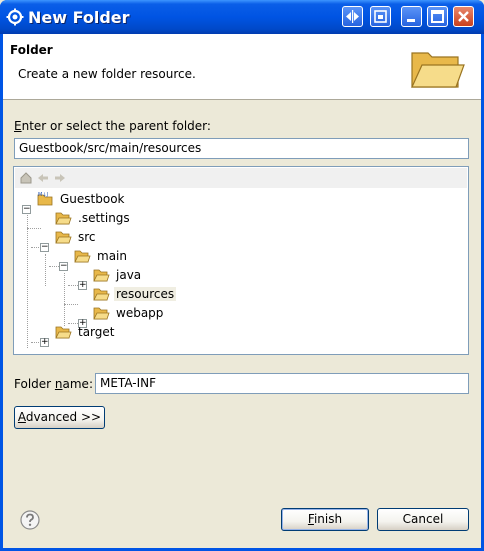 The width and height of the screenshot is (484, 551). I want to click on wizard-header: Folder Create a new folder resource., so click(242, 67).